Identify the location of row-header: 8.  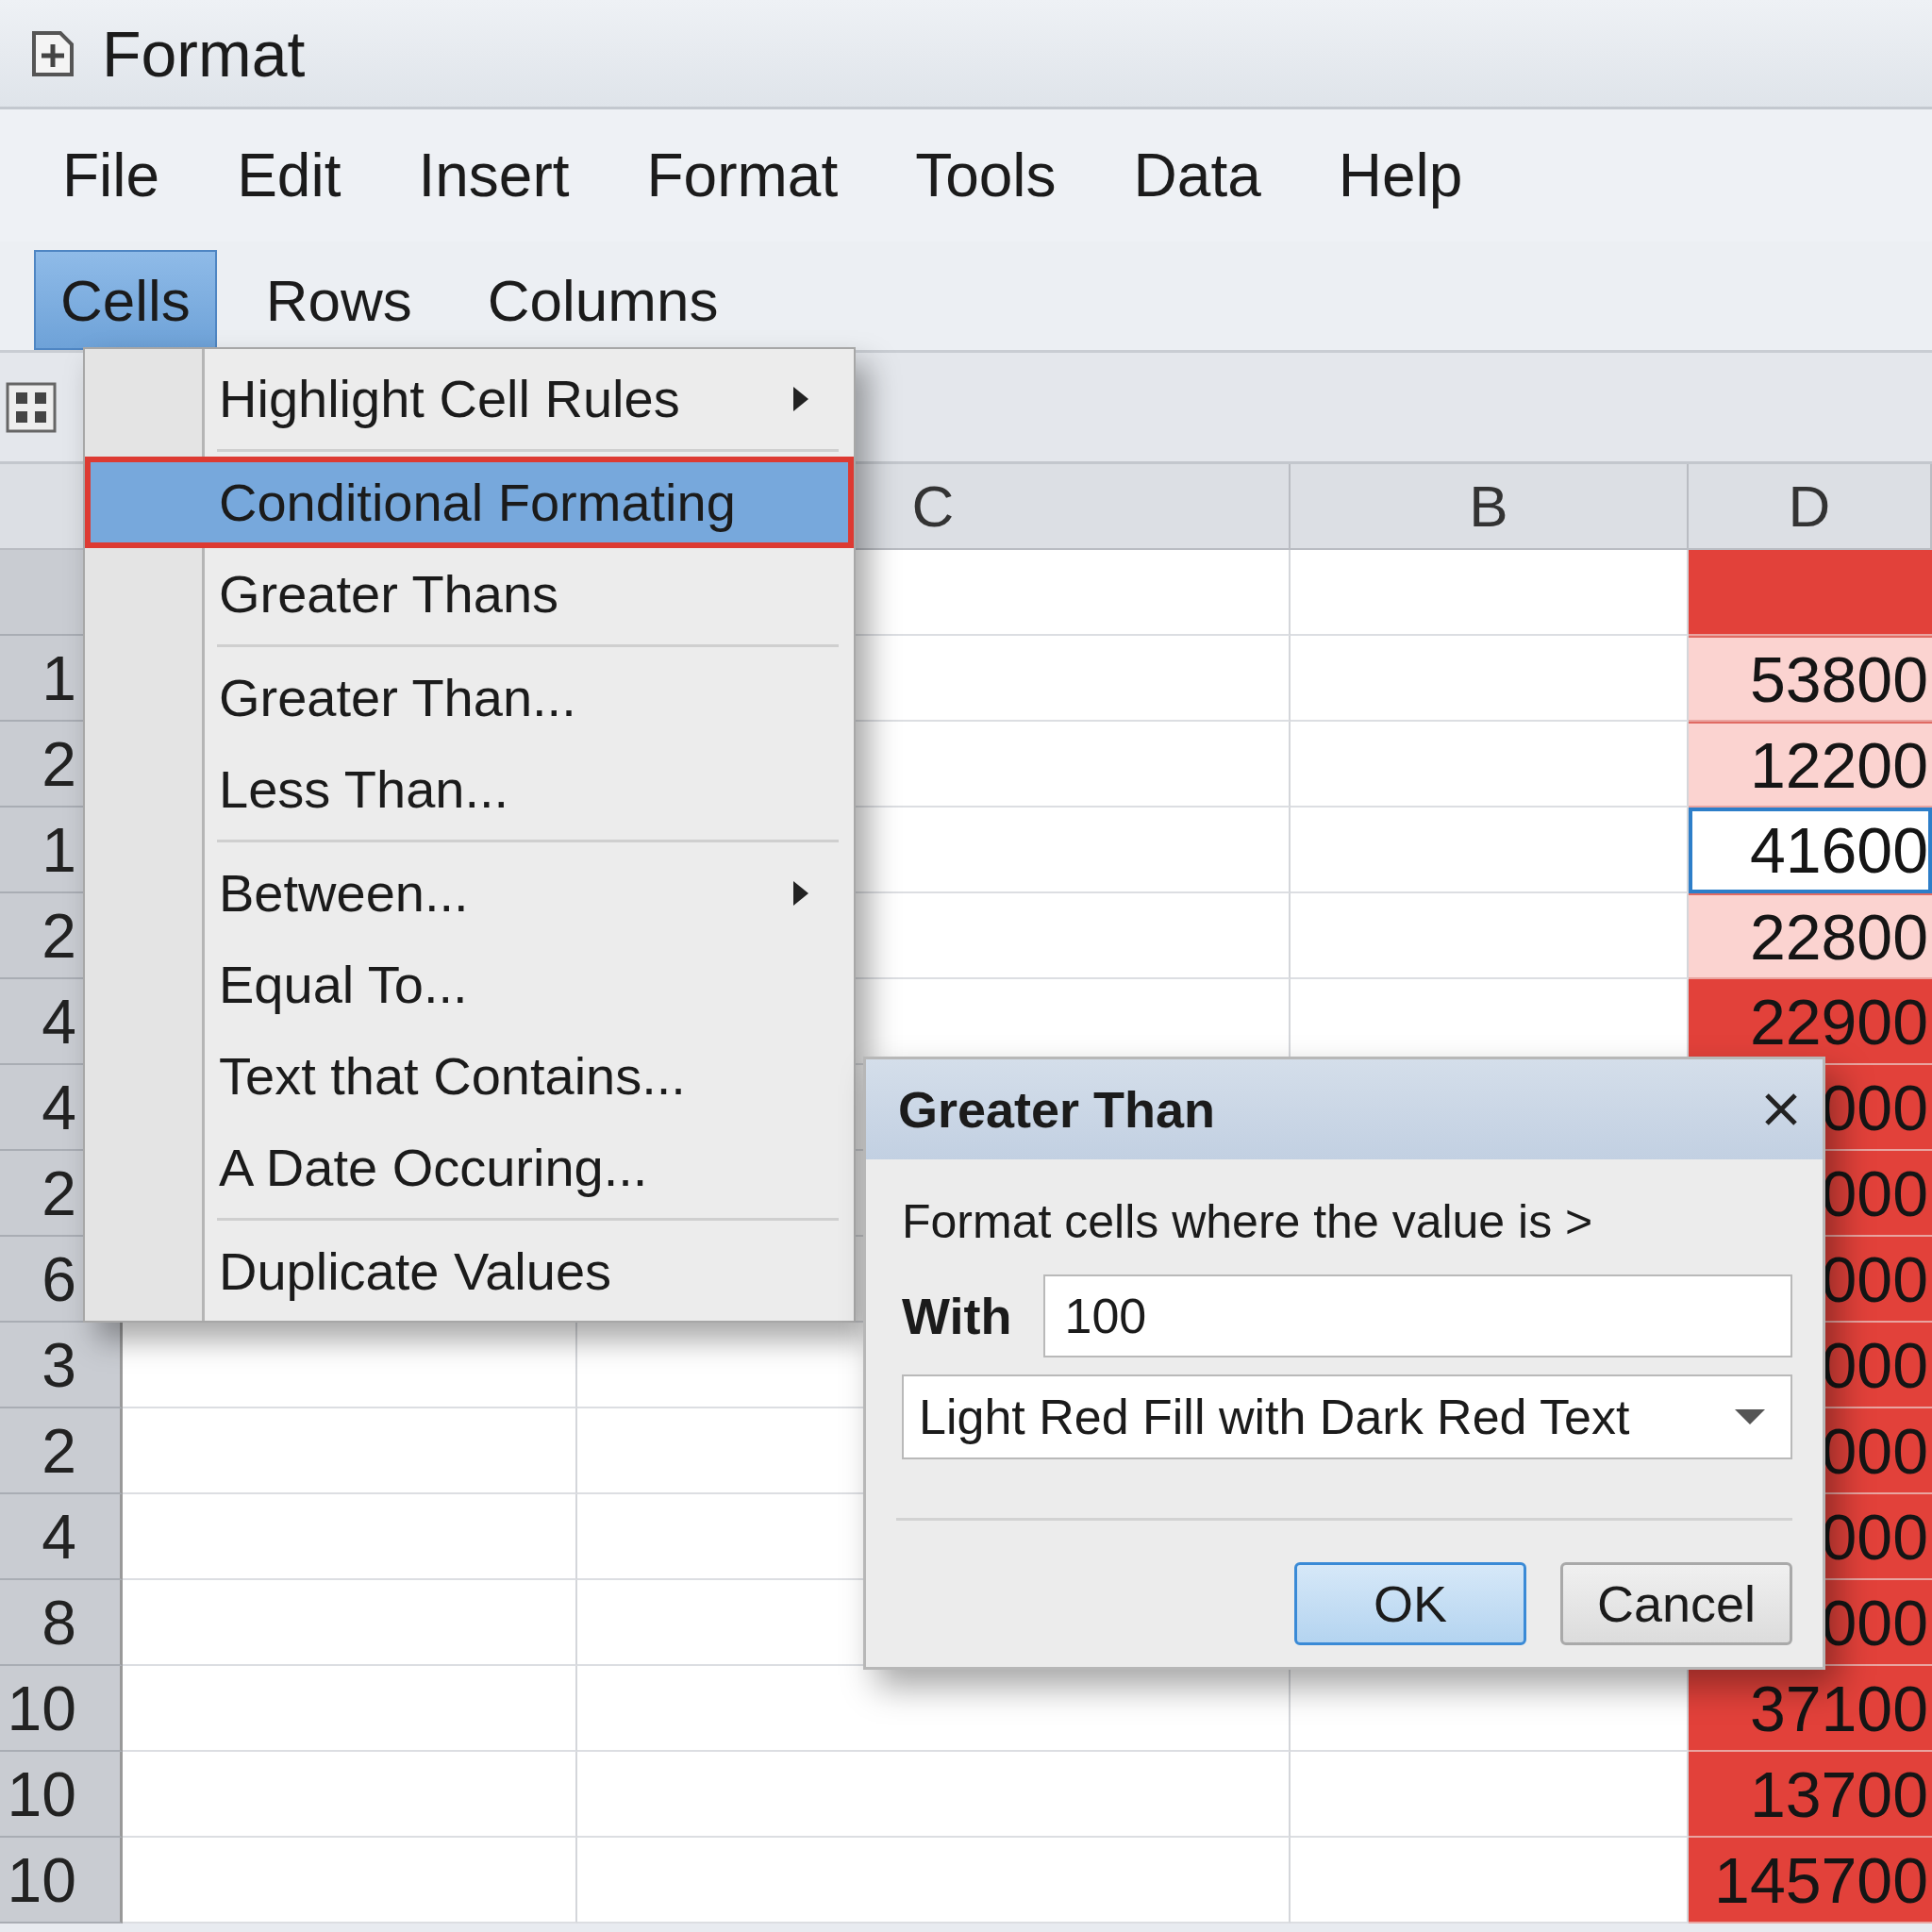
(62, 1623).